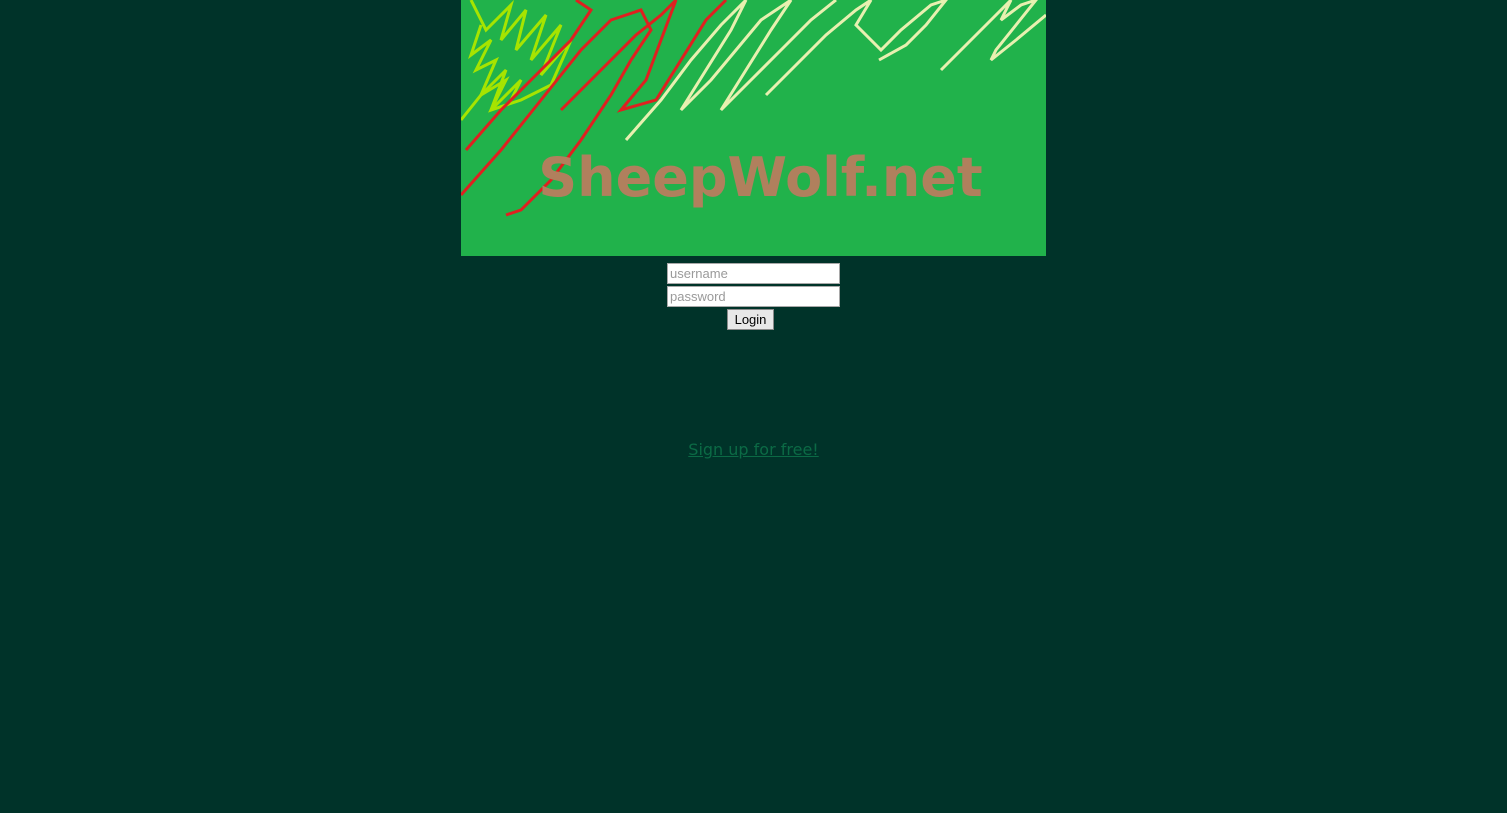 The image size is (1507, 813). Describe the element at coordinates (753, 296) in the screenshot. I see `password-input` at that location.